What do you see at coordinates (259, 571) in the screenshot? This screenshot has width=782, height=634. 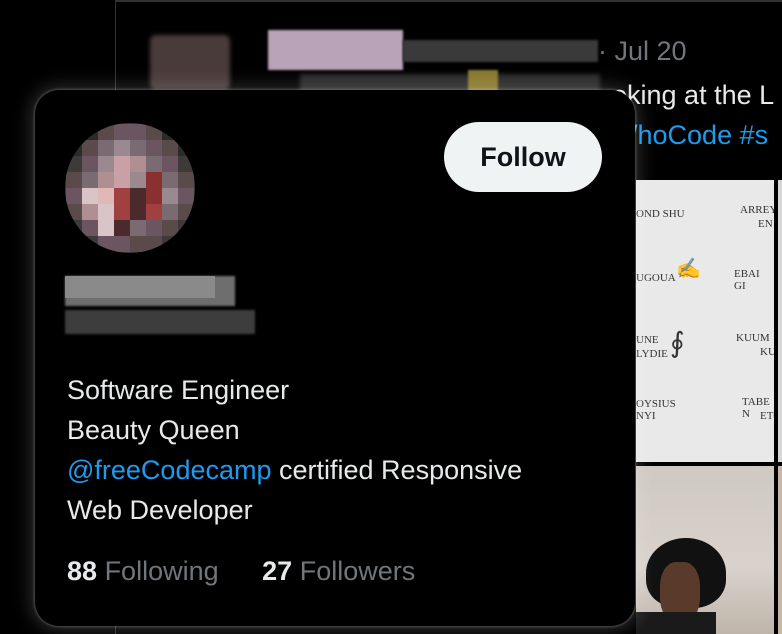 I see `profile-stats: 88 Following 27 Followers` at bounding box center [259, 571].